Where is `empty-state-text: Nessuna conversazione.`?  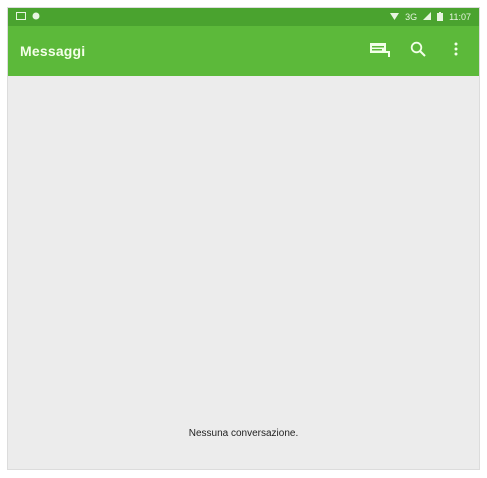
empty-state-text: Nessuna conversazione. is located at coordinates (243, 433).